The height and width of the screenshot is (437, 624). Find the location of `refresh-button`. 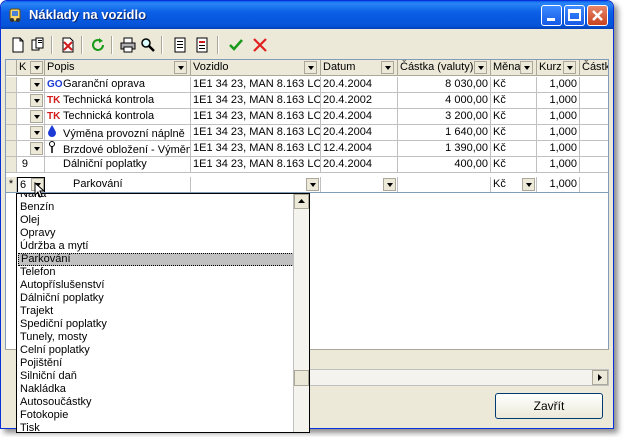

refresh-button is located at coordinates (98, 45).